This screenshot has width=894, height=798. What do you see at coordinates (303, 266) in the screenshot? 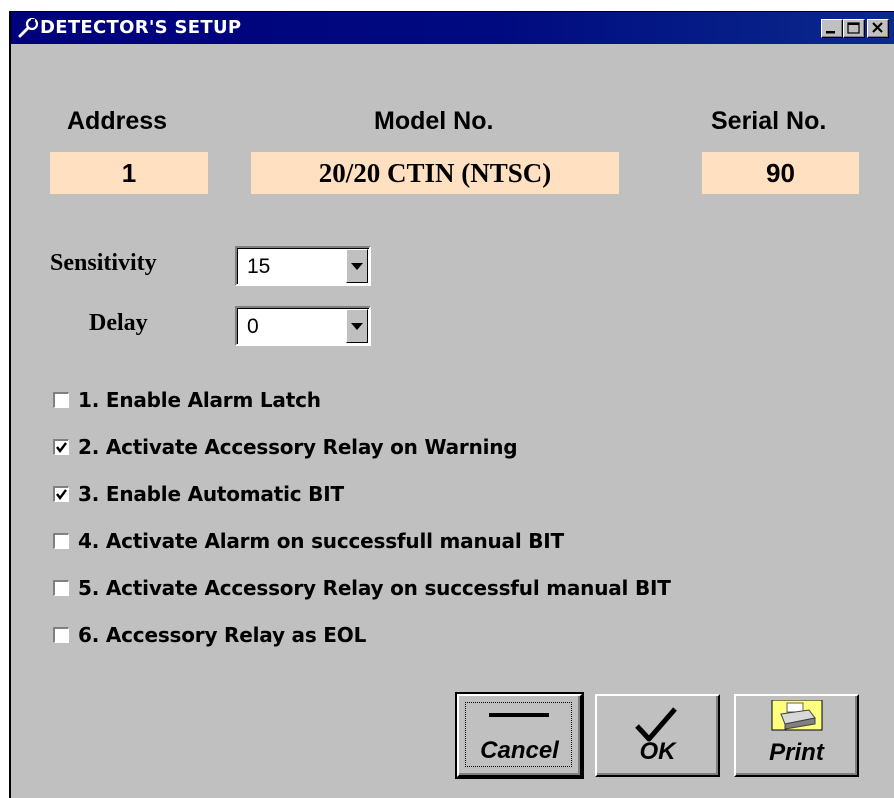
I see `sensitivity-select: 15` at bounding box center [303, 266].